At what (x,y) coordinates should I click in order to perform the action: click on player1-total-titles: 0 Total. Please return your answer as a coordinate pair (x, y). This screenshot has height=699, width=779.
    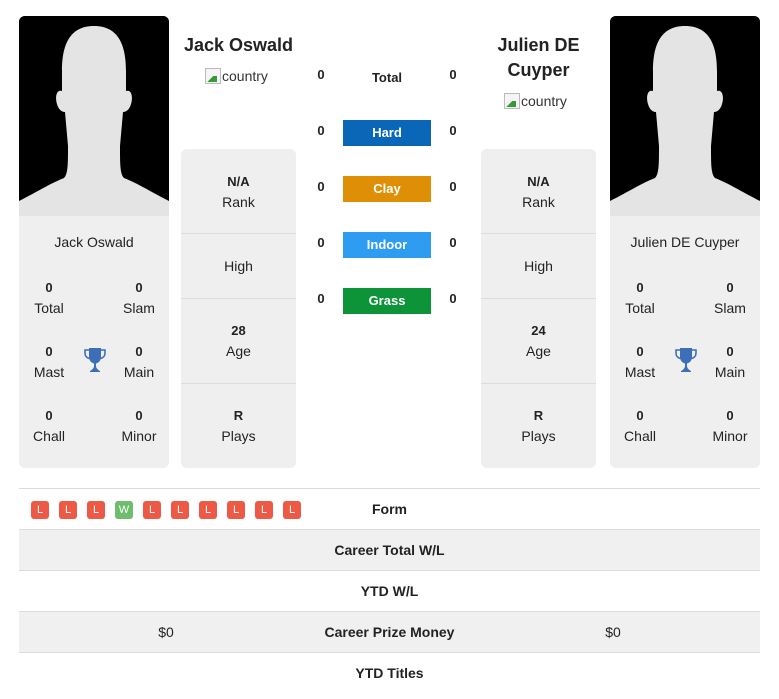
    Looking at the image, I should click on (49, 298).